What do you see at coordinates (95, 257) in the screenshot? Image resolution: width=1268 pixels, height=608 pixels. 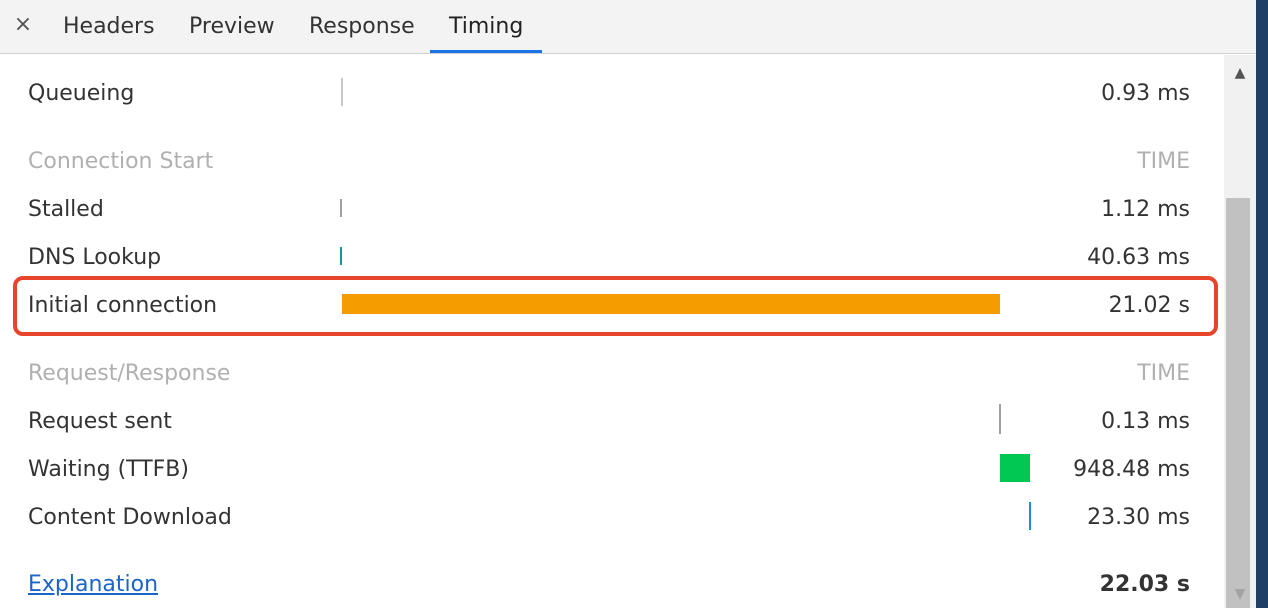 I see `row-label: DNS Lookup` at bounding box center [95, 257].